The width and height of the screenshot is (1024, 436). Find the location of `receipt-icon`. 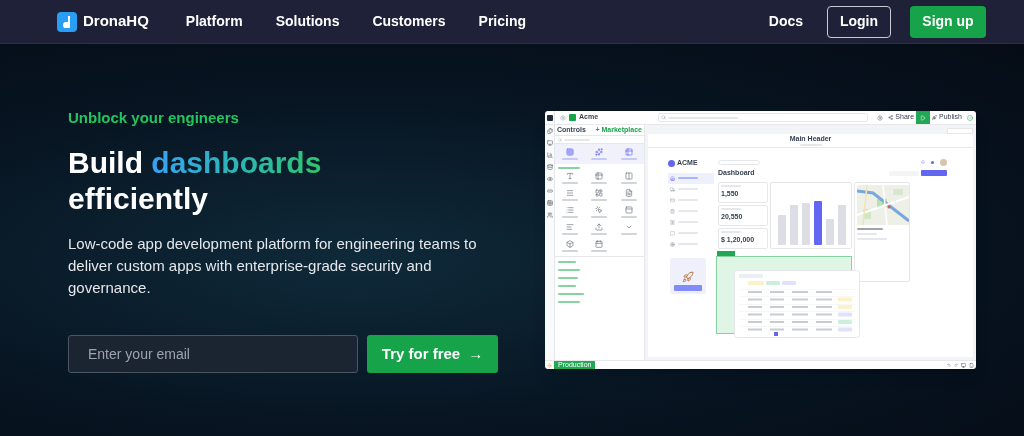

receipt-icon is located at coordinates (672, 222).